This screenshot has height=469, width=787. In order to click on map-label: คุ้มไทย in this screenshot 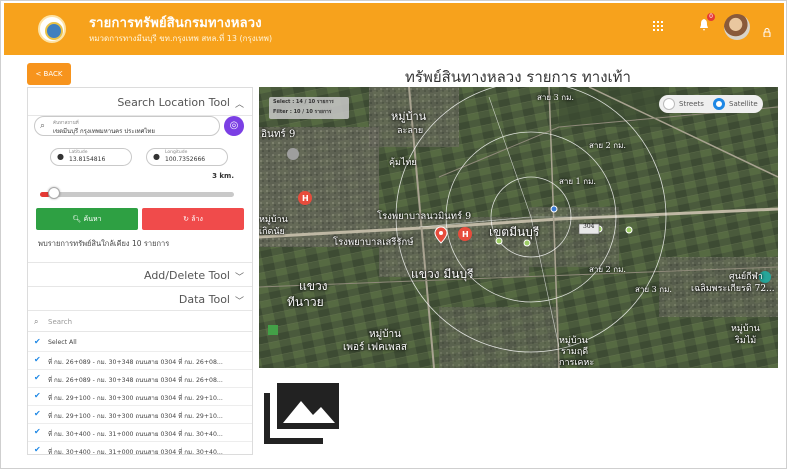, I will do `click(403, 163)`.